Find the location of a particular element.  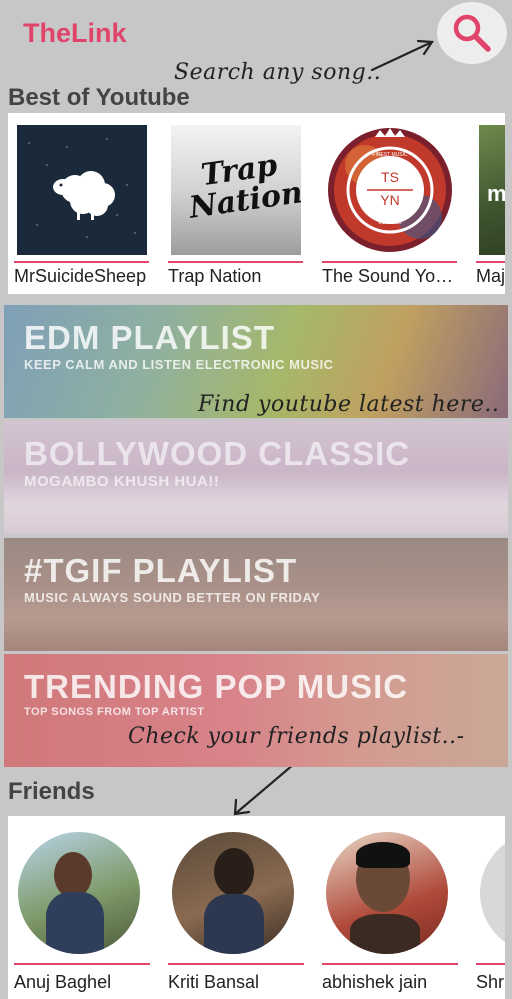

banner-title: BOLLYWOOD CLASSIC is located at coordinates (217, 453).